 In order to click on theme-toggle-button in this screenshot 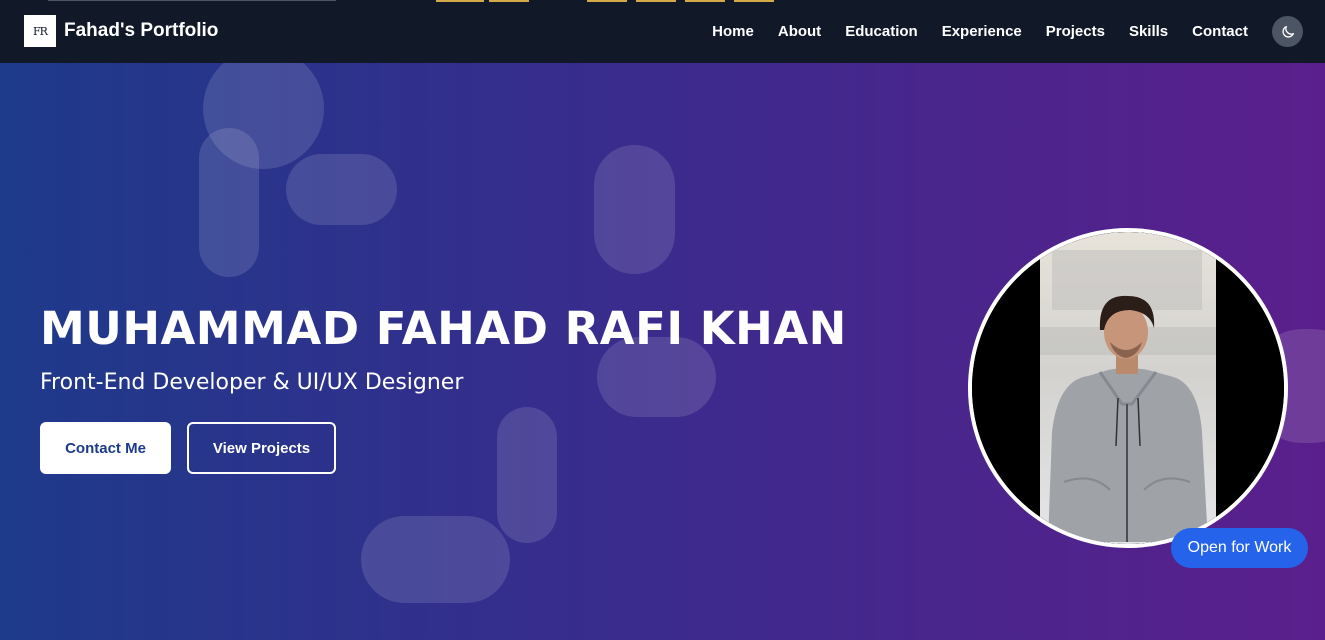, I will do `click(1287, 31)`.